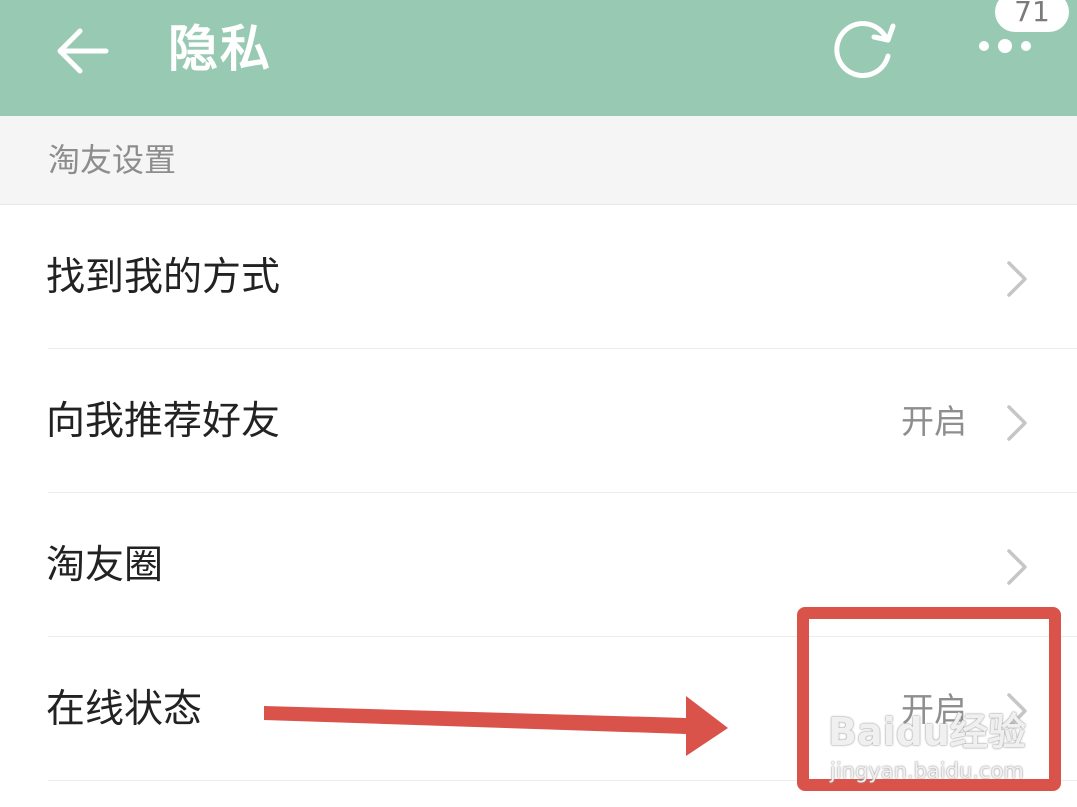 The image size is (1077, 807). Describe the element at coordinates (124, 709) in the screenshot. I see `row-label: 在线状态` at that location.